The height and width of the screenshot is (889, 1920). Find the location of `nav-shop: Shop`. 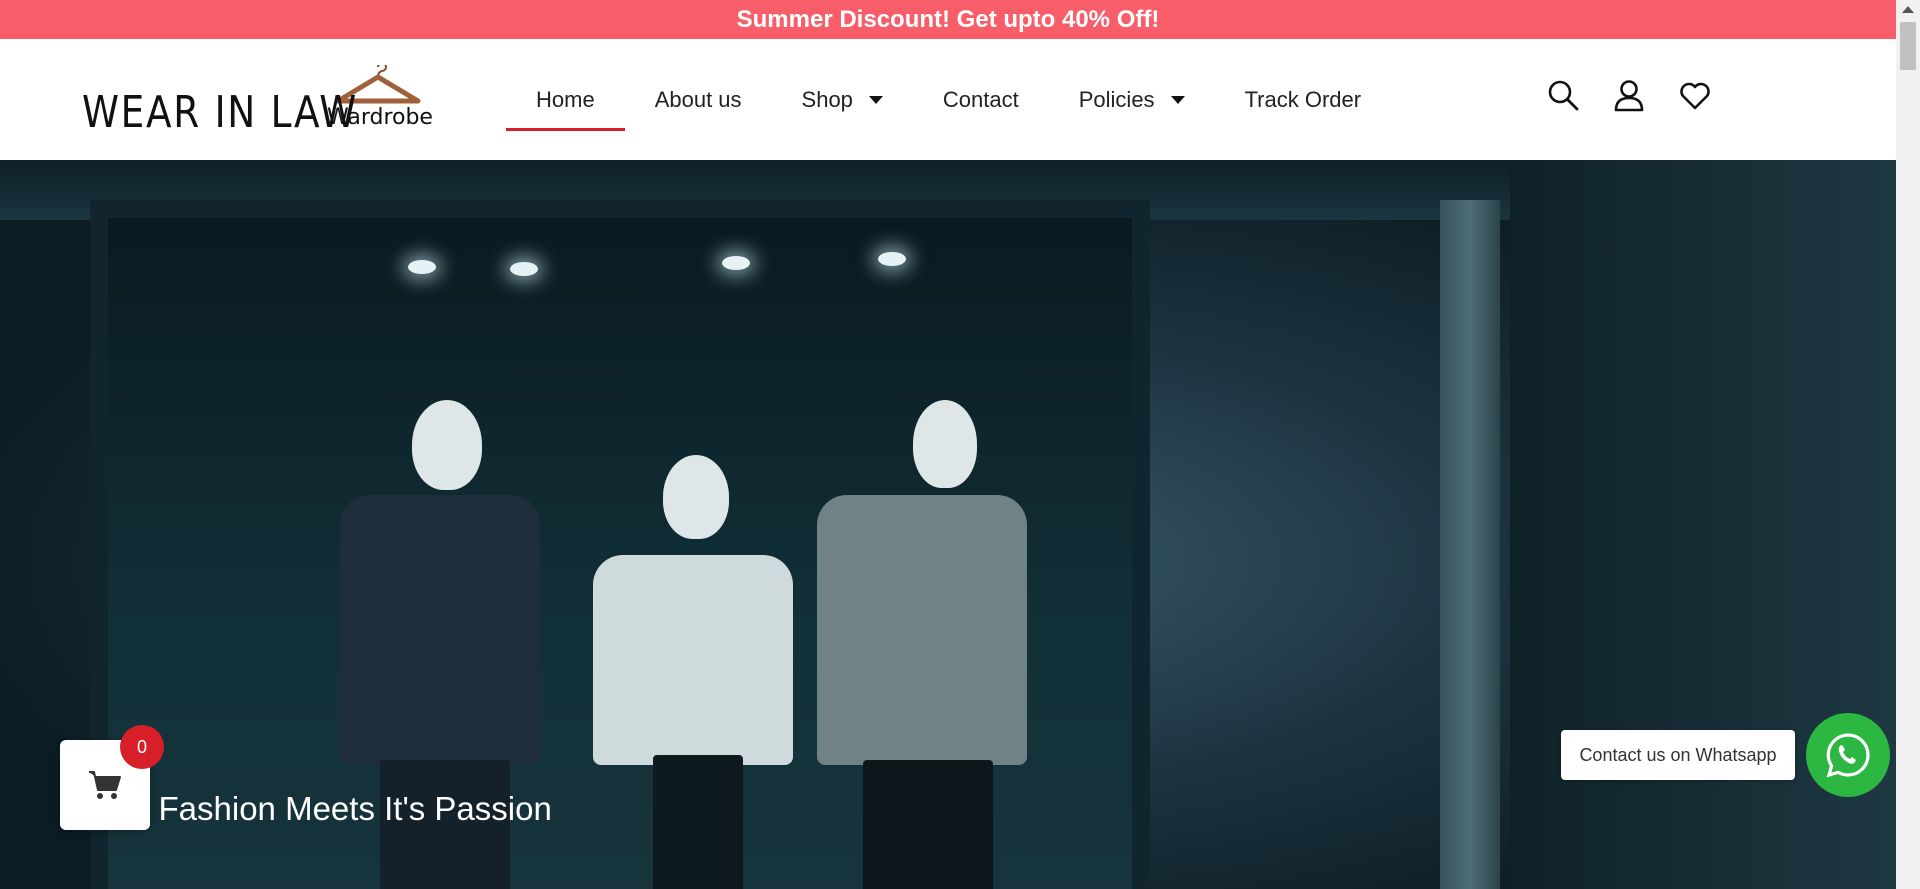

nav-shop: Shop is located at coordinates (842, 99).